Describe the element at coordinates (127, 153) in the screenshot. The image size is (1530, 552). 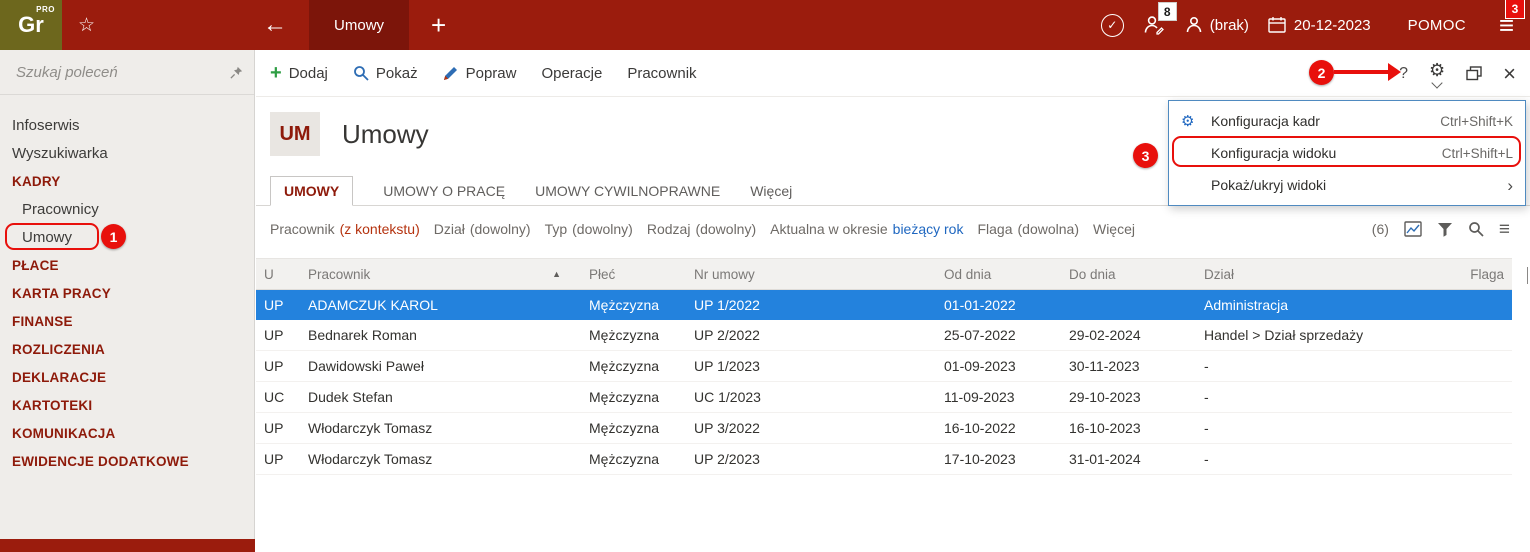
I see `sidebar-item-wyszukiwarka: Wyszukiwarka` at that location.